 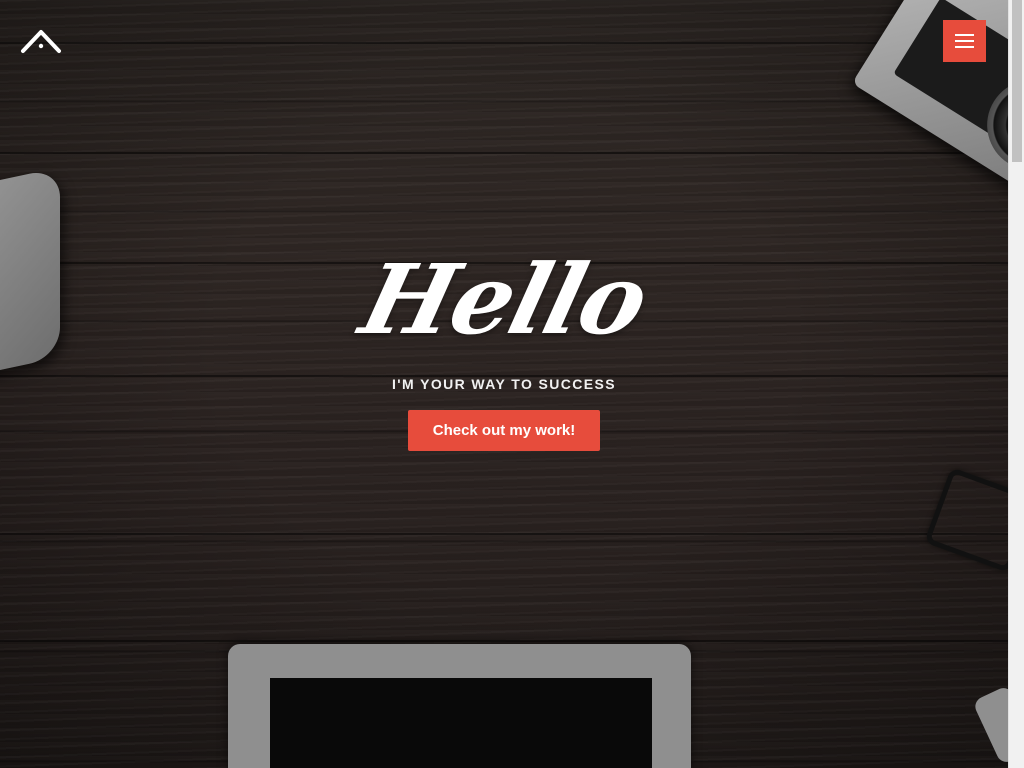 I want to click on check-out-work-button: Check out my work!, so click(x=504, y=430).